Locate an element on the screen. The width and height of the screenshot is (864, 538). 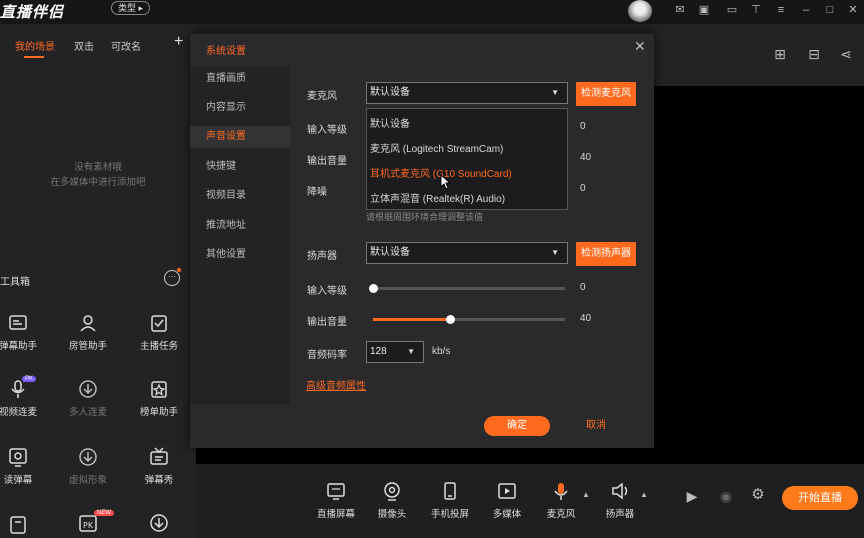
tool-video-mic: PK 视频连麦 is located at coordinates (25, 397).